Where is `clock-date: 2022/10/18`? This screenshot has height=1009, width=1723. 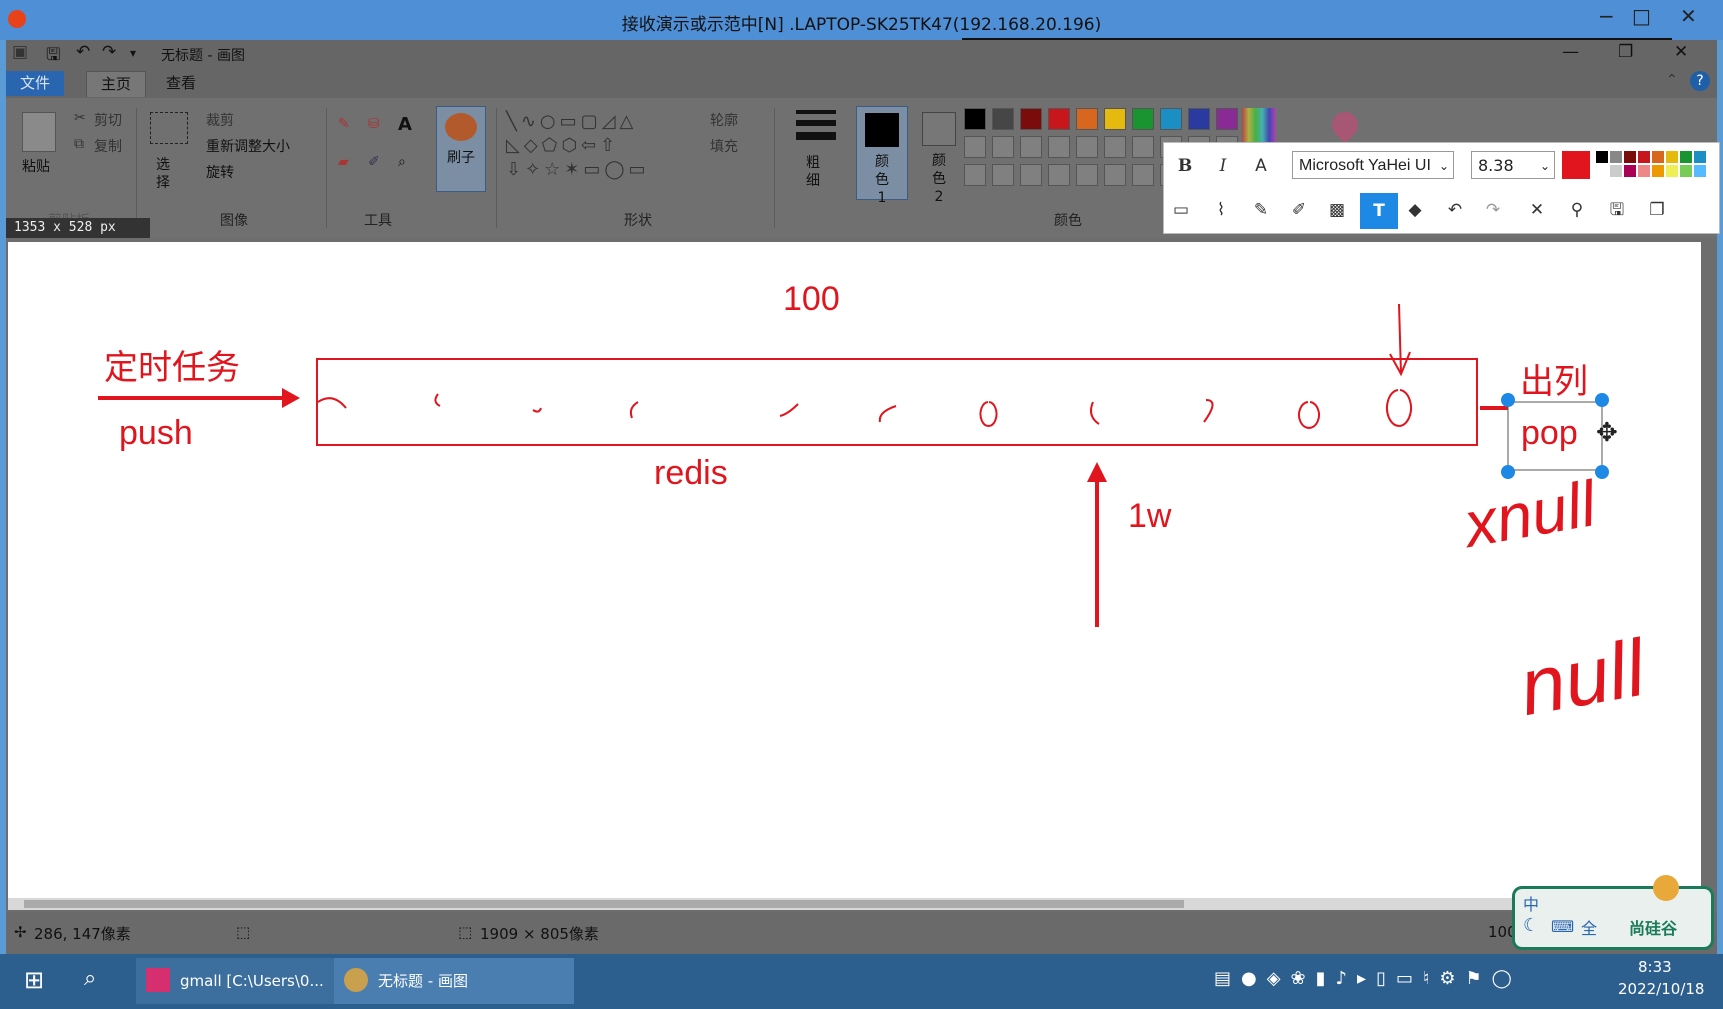 clock-date: 2022/10/18 is located at coordinates (1661, 989).